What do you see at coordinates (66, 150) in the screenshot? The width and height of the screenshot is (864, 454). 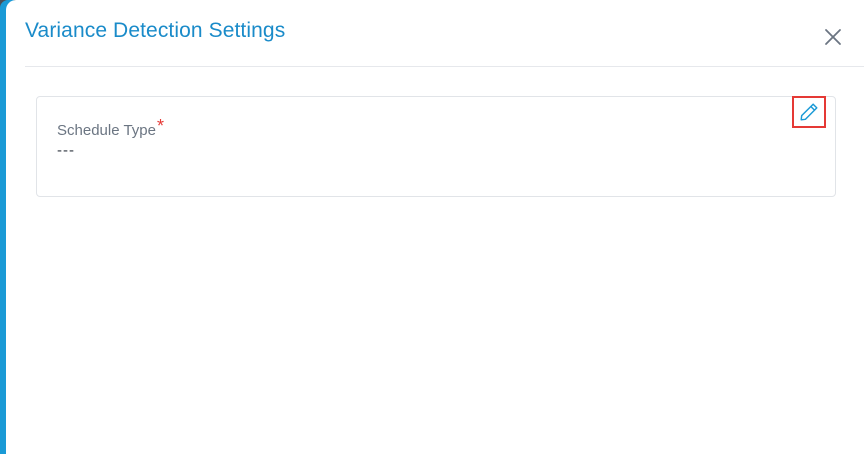 I see `schedule-type-value: ---` at bounding box center [66, 150].